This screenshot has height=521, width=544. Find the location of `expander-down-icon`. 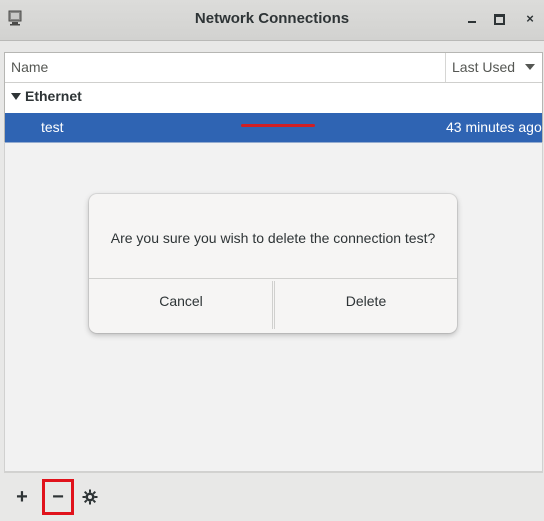

expander-down-icon is located at coordinates (16, 96).